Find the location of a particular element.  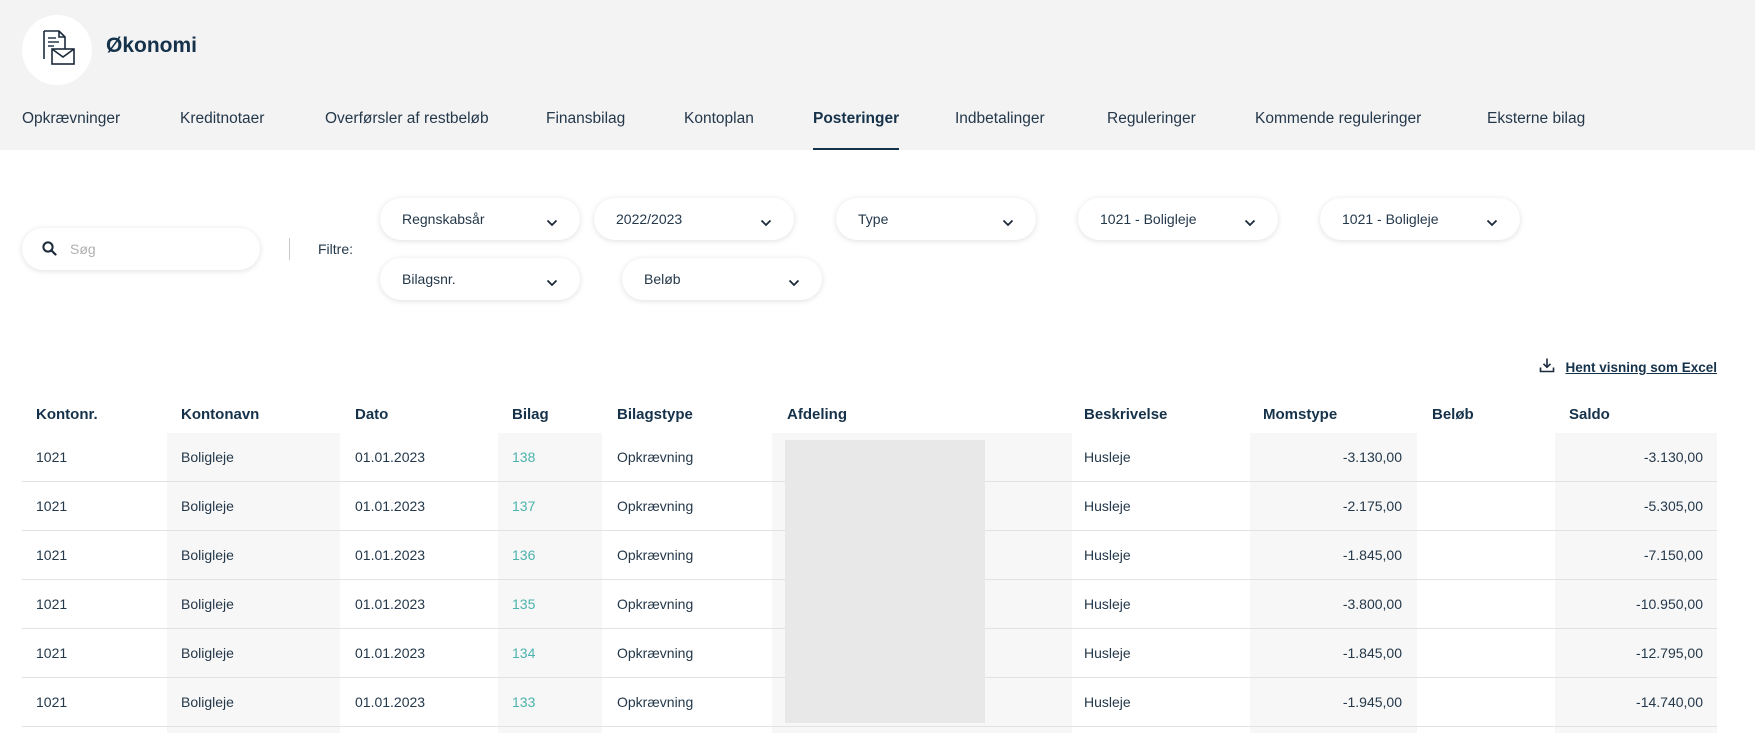

cell-belob: -1.945,00 is located at coordinates (1372, 702).